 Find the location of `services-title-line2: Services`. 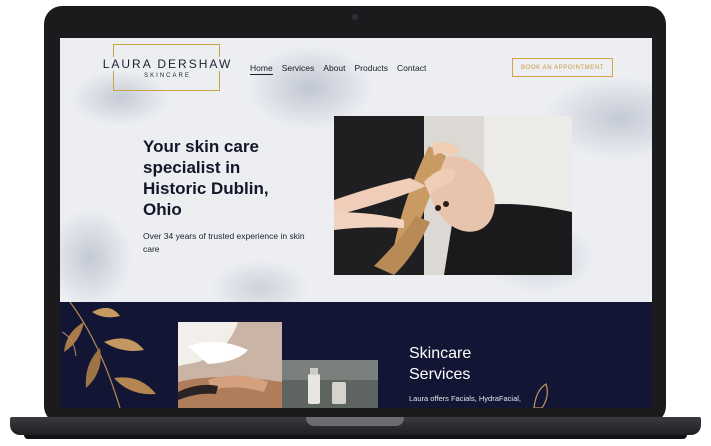

services-title-line2: Services is located at coordinates (440, 374).